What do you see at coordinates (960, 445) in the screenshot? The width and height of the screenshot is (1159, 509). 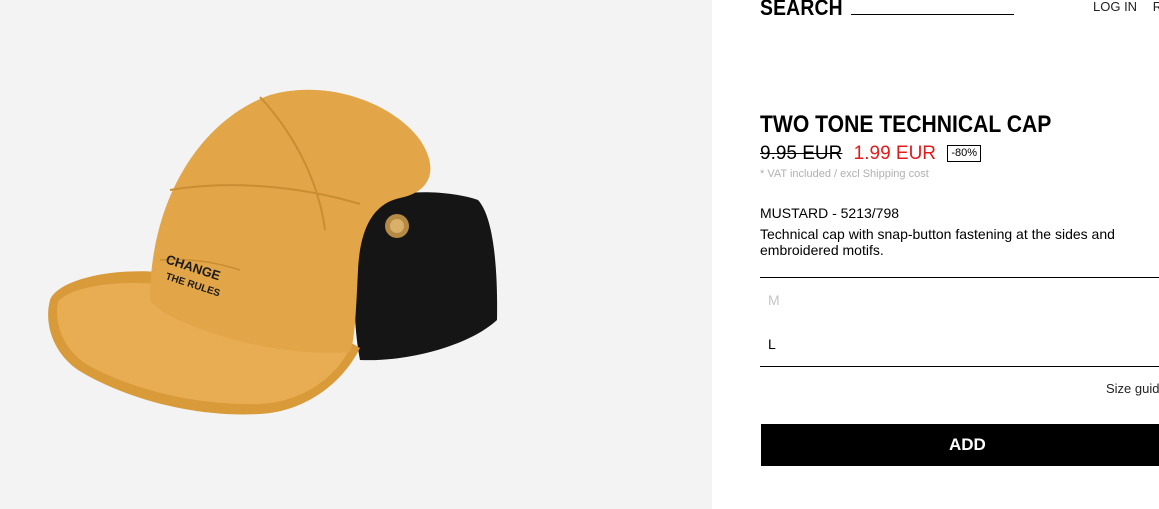 I see `add-to-cart-button: ADD` at bounding box center [960, 445].